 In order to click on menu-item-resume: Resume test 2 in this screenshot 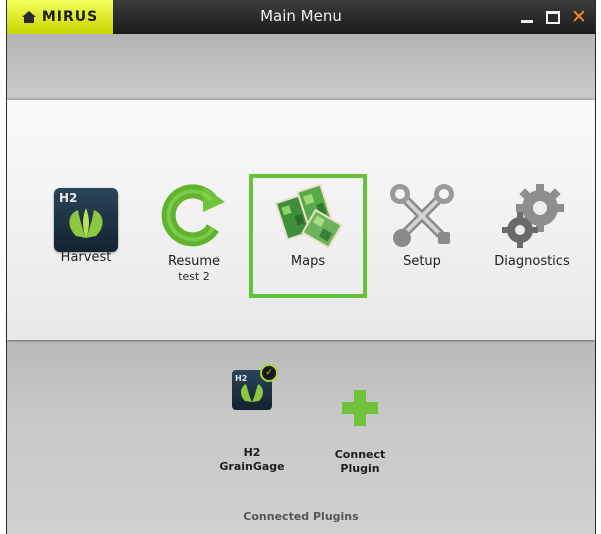, I will do `click(194, 230)`.